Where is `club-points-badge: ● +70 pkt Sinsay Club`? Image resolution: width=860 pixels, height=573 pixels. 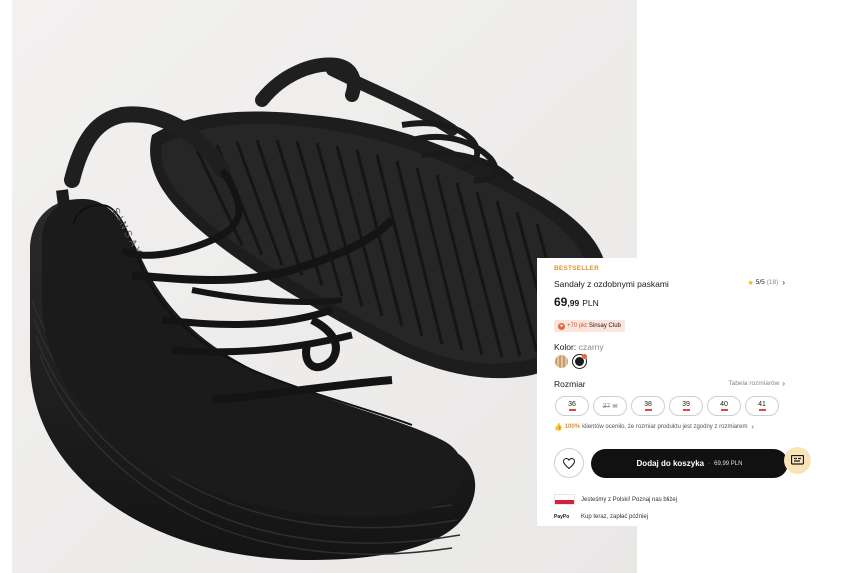 club-points-badge: ● +70 pkt Sinsay Club is located at coordinates (589, 326).